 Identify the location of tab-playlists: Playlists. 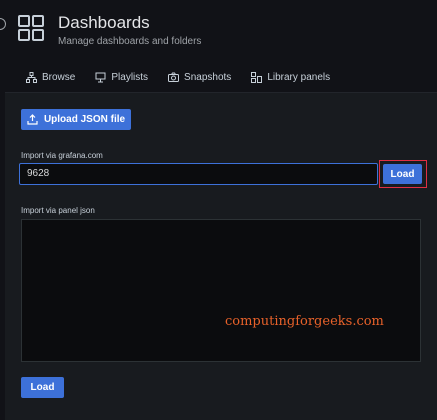
(121, 77).